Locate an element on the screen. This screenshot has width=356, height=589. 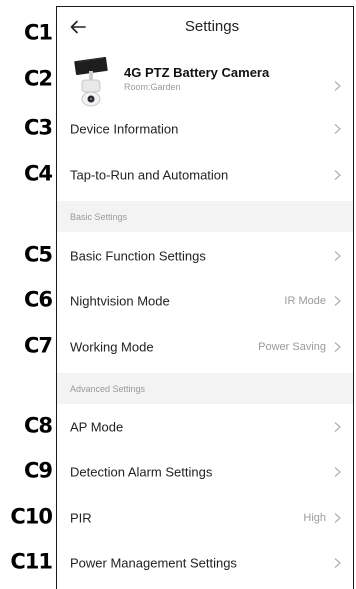
row-value: Power Saving is located at coordinates (292, 347).